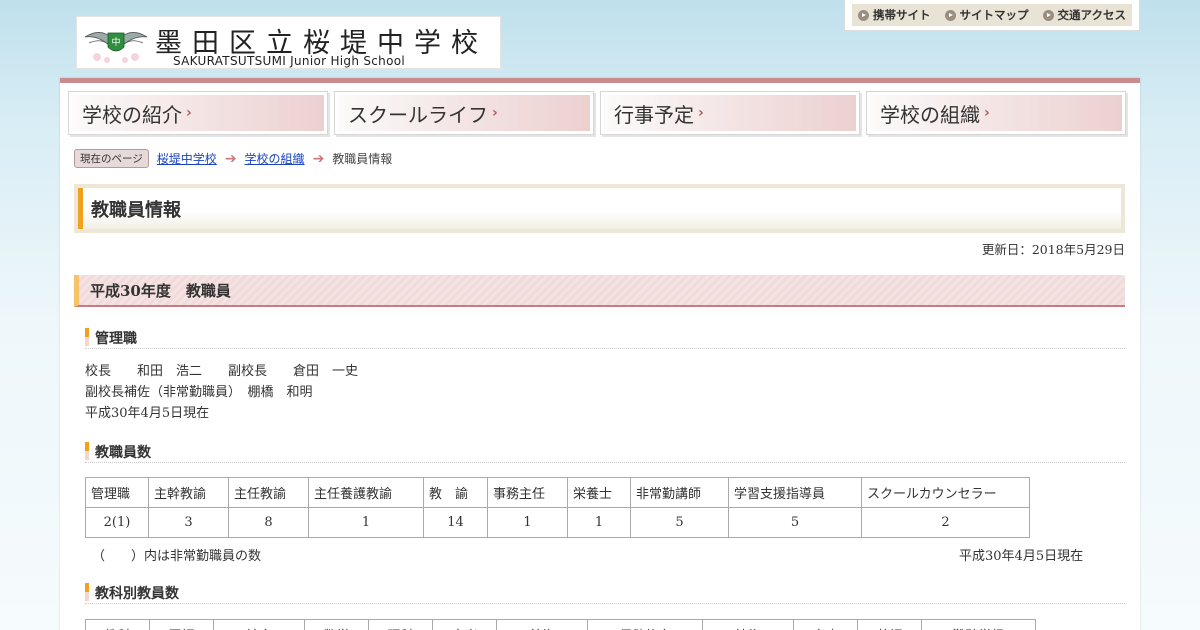  I want to click on util-link-access: 交通アクセス, so click(1084, 15).